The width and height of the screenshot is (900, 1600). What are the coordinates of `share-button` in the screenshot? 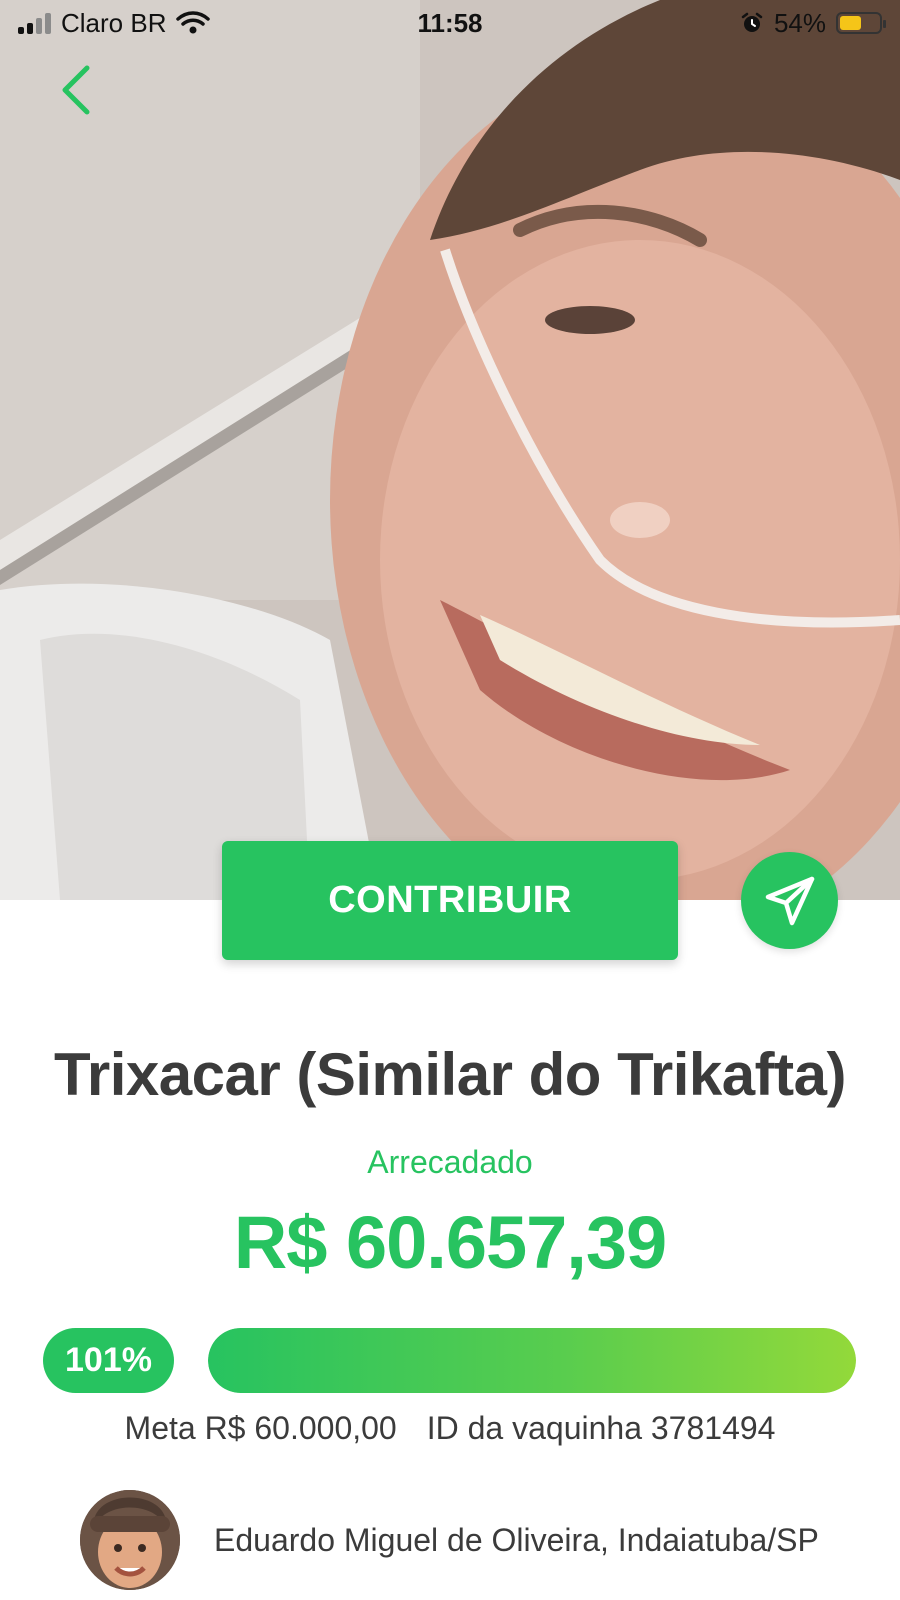 It's located at (789, 900).